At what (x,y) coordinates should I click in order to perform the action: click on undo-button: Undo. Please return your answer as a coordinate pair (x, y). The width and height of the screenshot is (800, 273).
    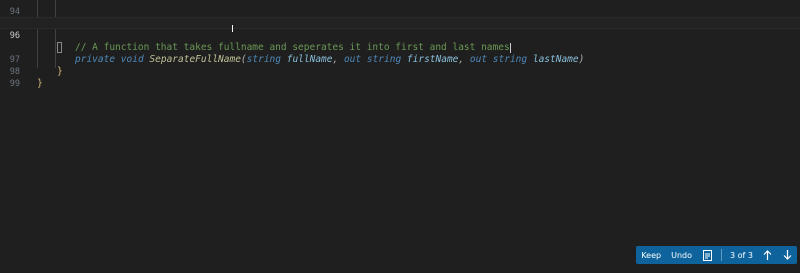
    Looking at the image, I should click on (681, 255).